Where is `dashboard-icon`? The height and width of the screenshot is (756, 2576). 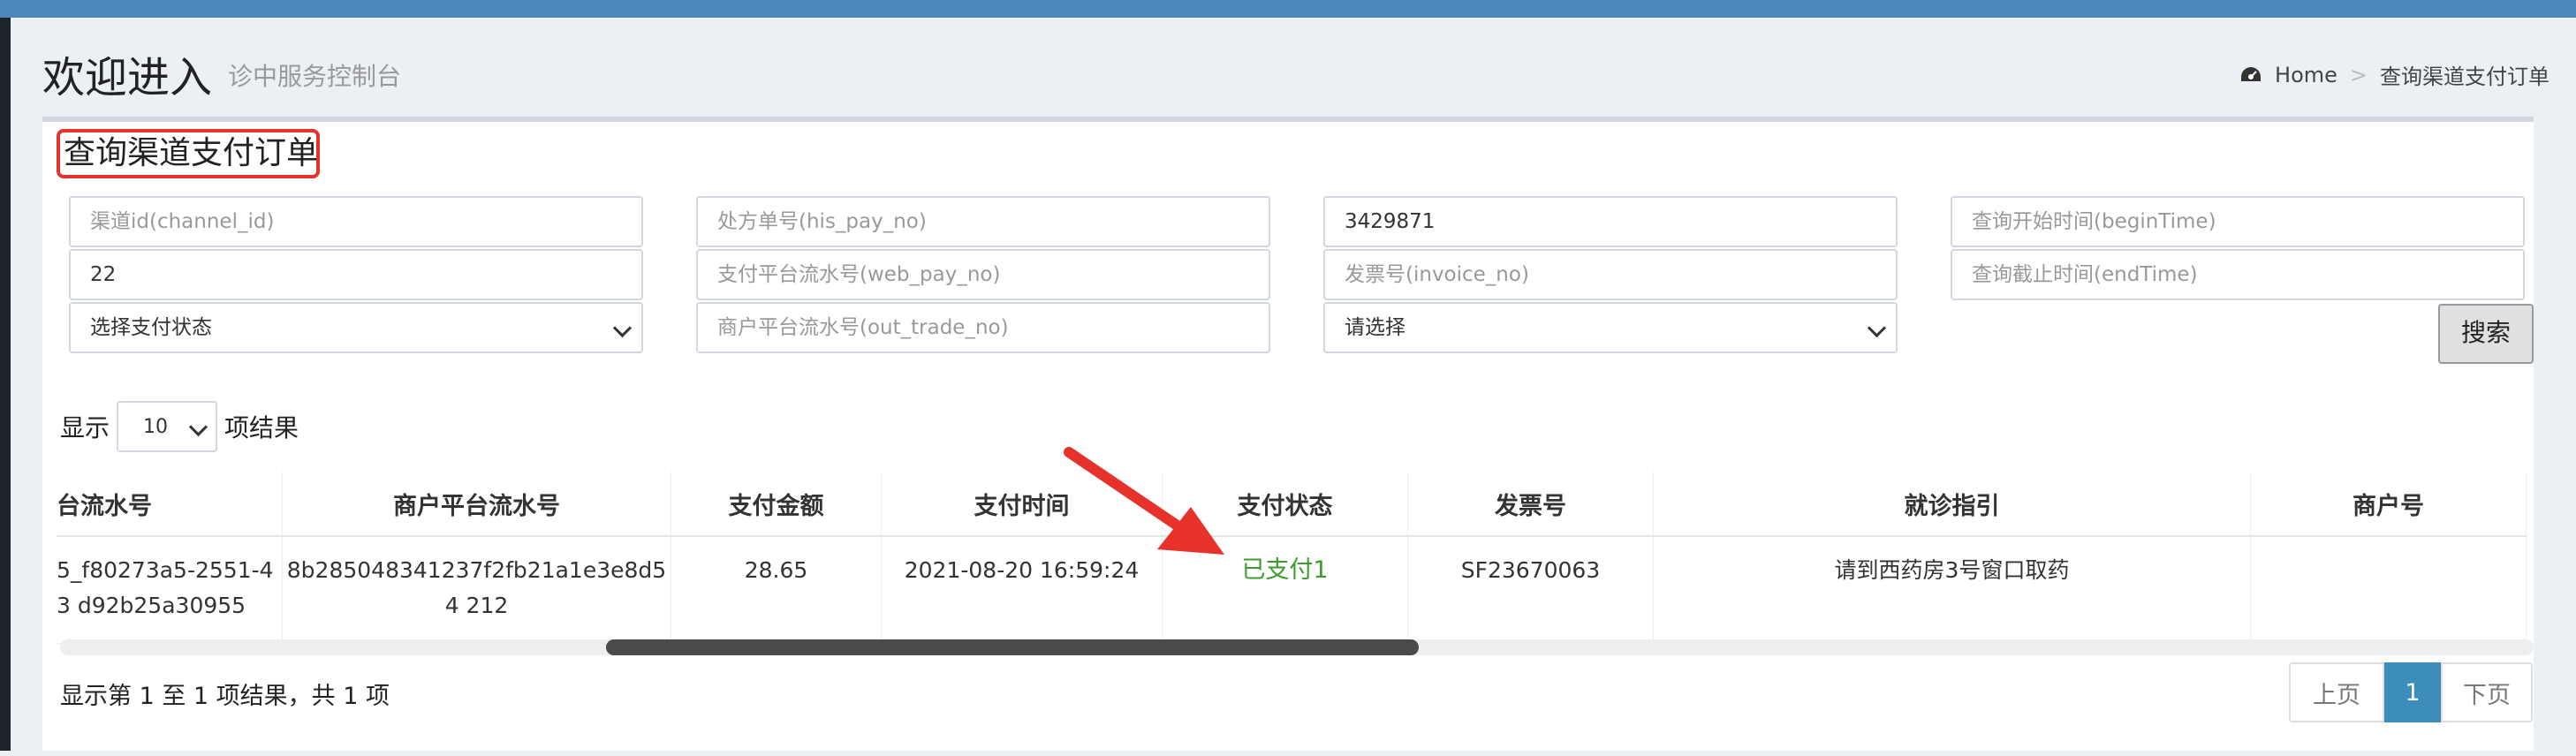
dashboard-icon is located at coordinates (2251, 74).